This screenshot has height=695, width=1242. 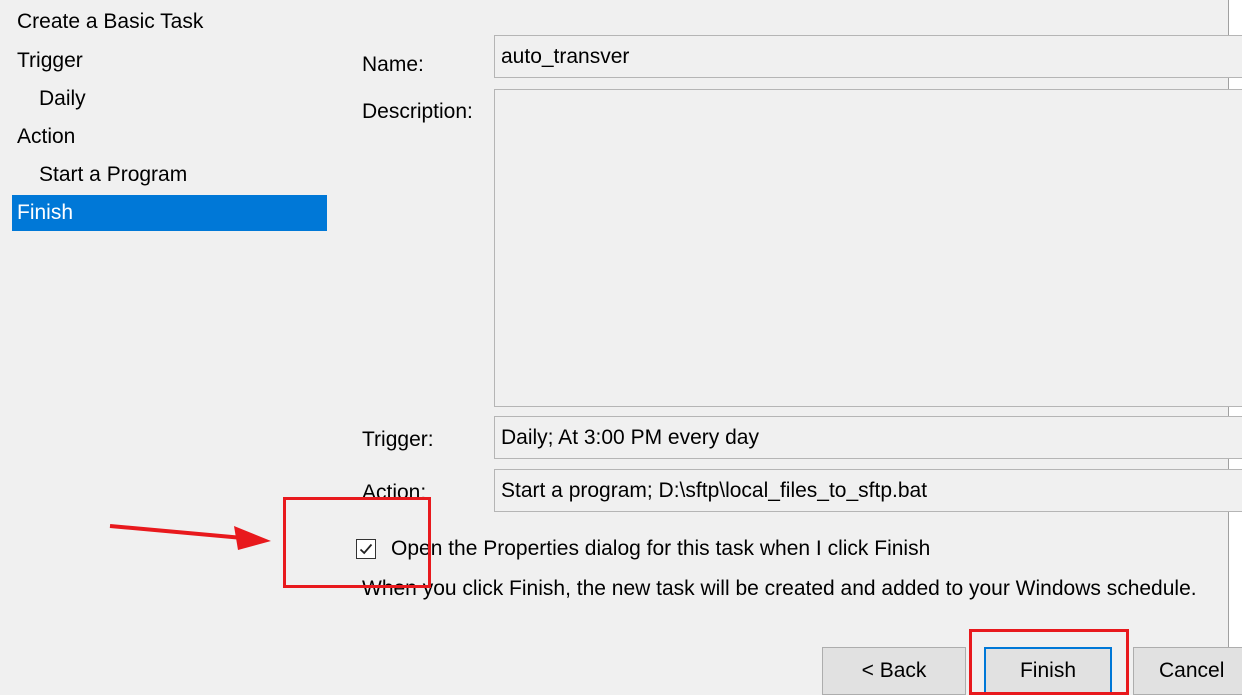 What do you see at coordinates (894, 671) in the screenshot?
I see `back-button: < Back` at bounding box center [894, 671].